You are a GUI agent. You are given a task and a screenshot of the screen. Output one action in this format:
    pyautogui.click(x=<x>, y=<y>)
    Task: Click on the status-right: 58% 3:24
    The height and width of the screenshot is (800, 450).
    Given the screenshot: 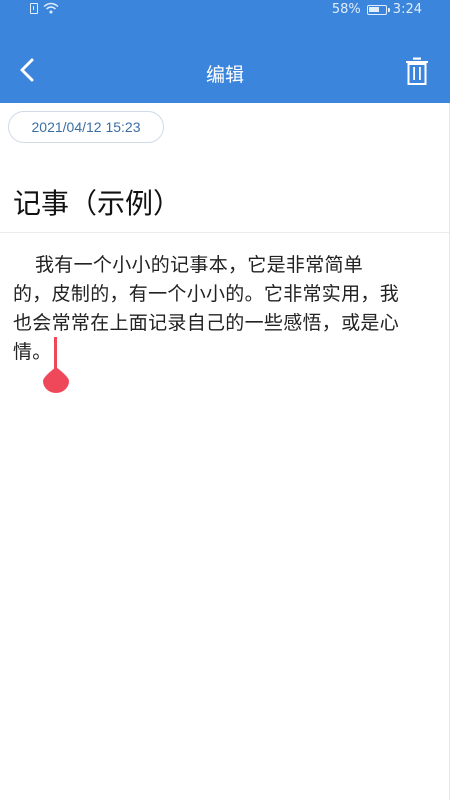 What is the action you would take?
    pyautogui.click(x=377, y=10)
    